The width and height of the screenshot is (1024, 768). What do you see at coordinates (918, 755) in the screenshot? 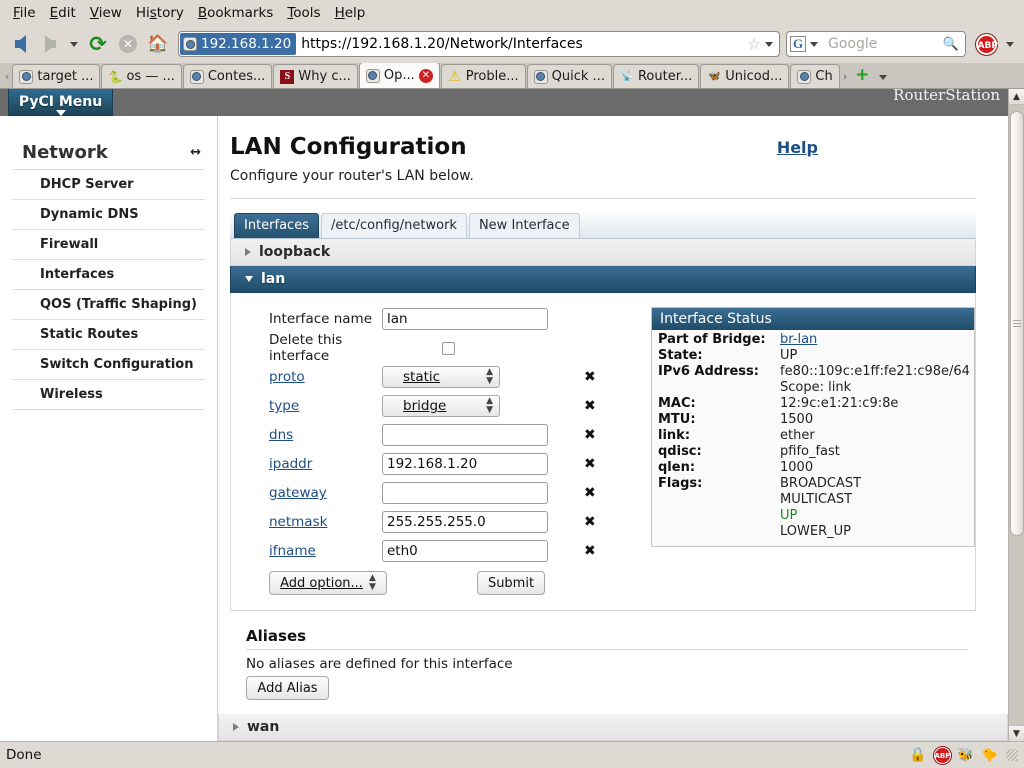
I see `ssl-lock-icon: 🔒` at bounding box center [918, 755].